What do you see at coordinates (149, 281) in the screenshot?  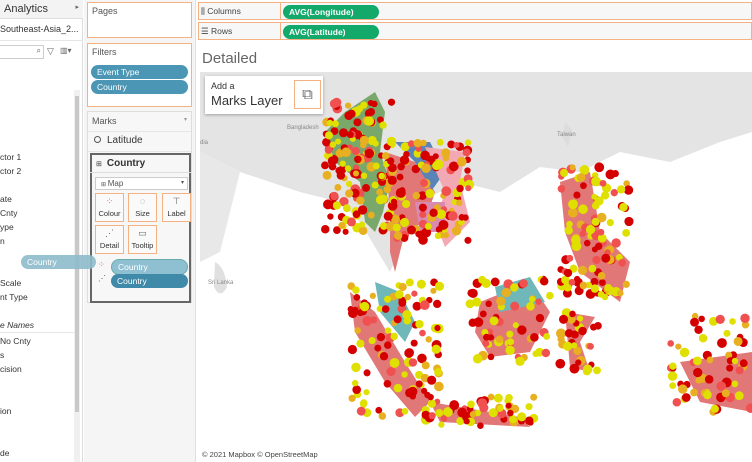 I see `detail-pill-country: Country` at bounding box center [149, 281].